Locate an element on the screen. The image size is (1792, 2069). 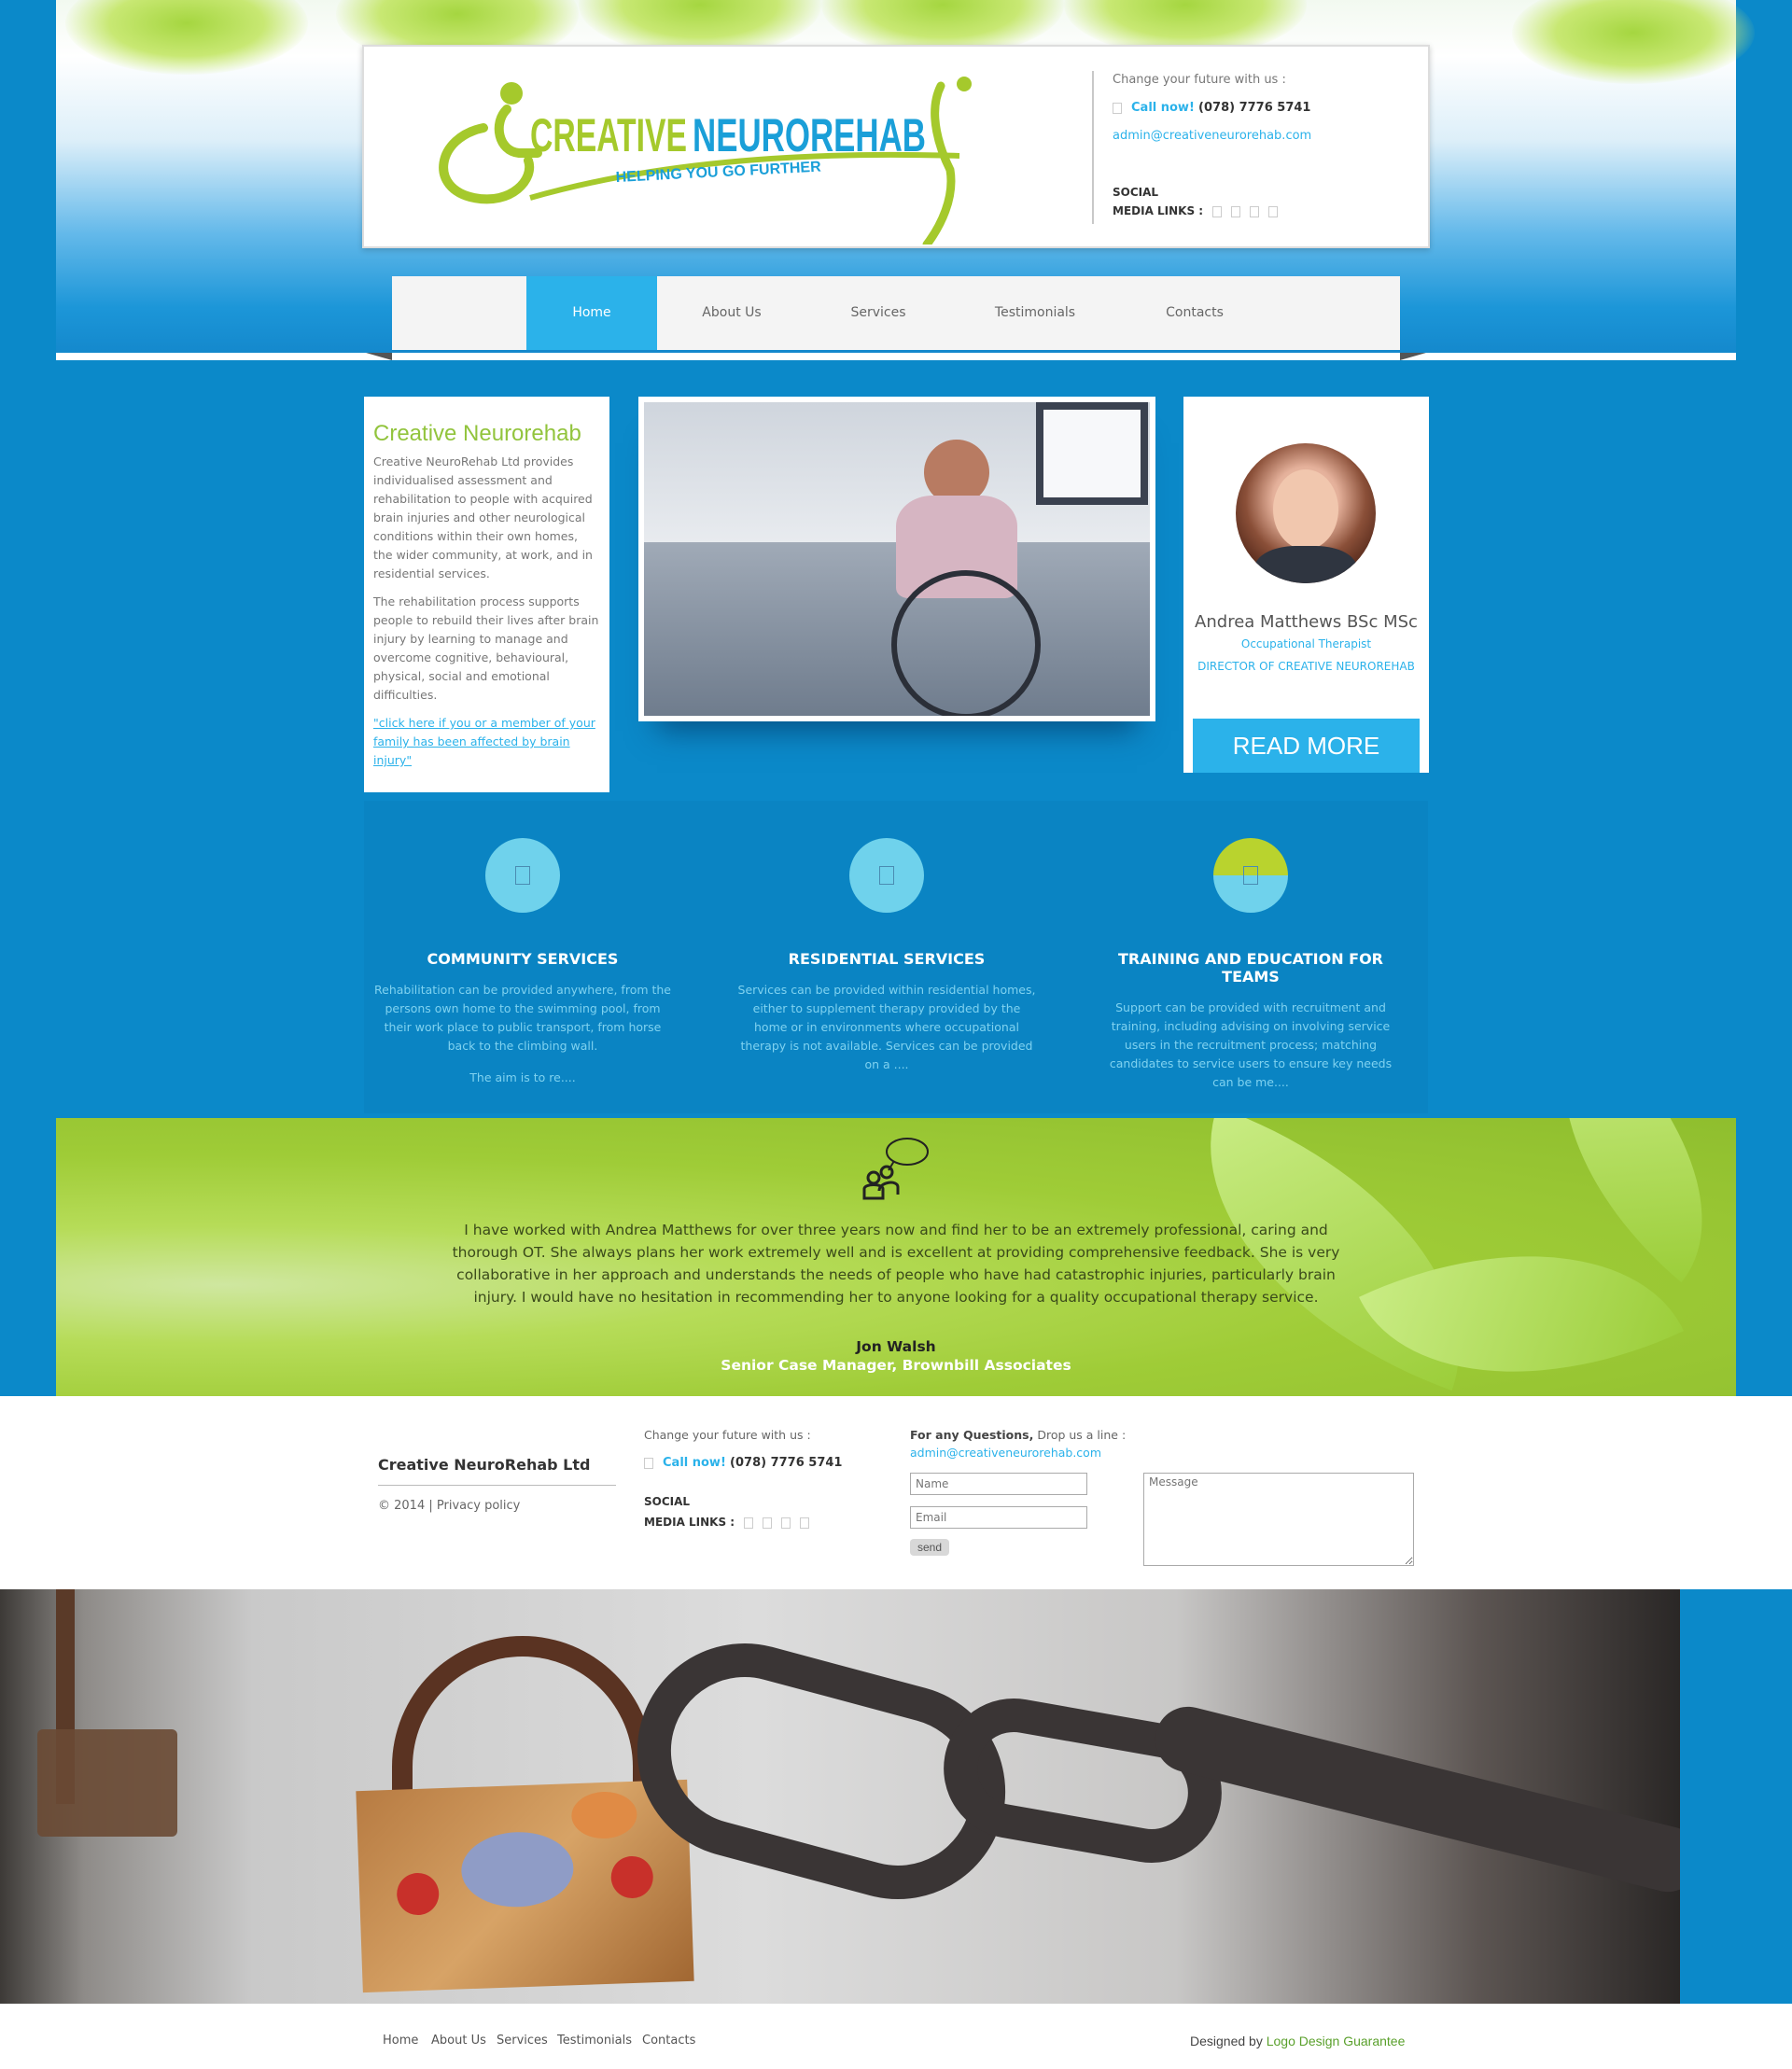
message-field is located at coordinates (1278, 1519).